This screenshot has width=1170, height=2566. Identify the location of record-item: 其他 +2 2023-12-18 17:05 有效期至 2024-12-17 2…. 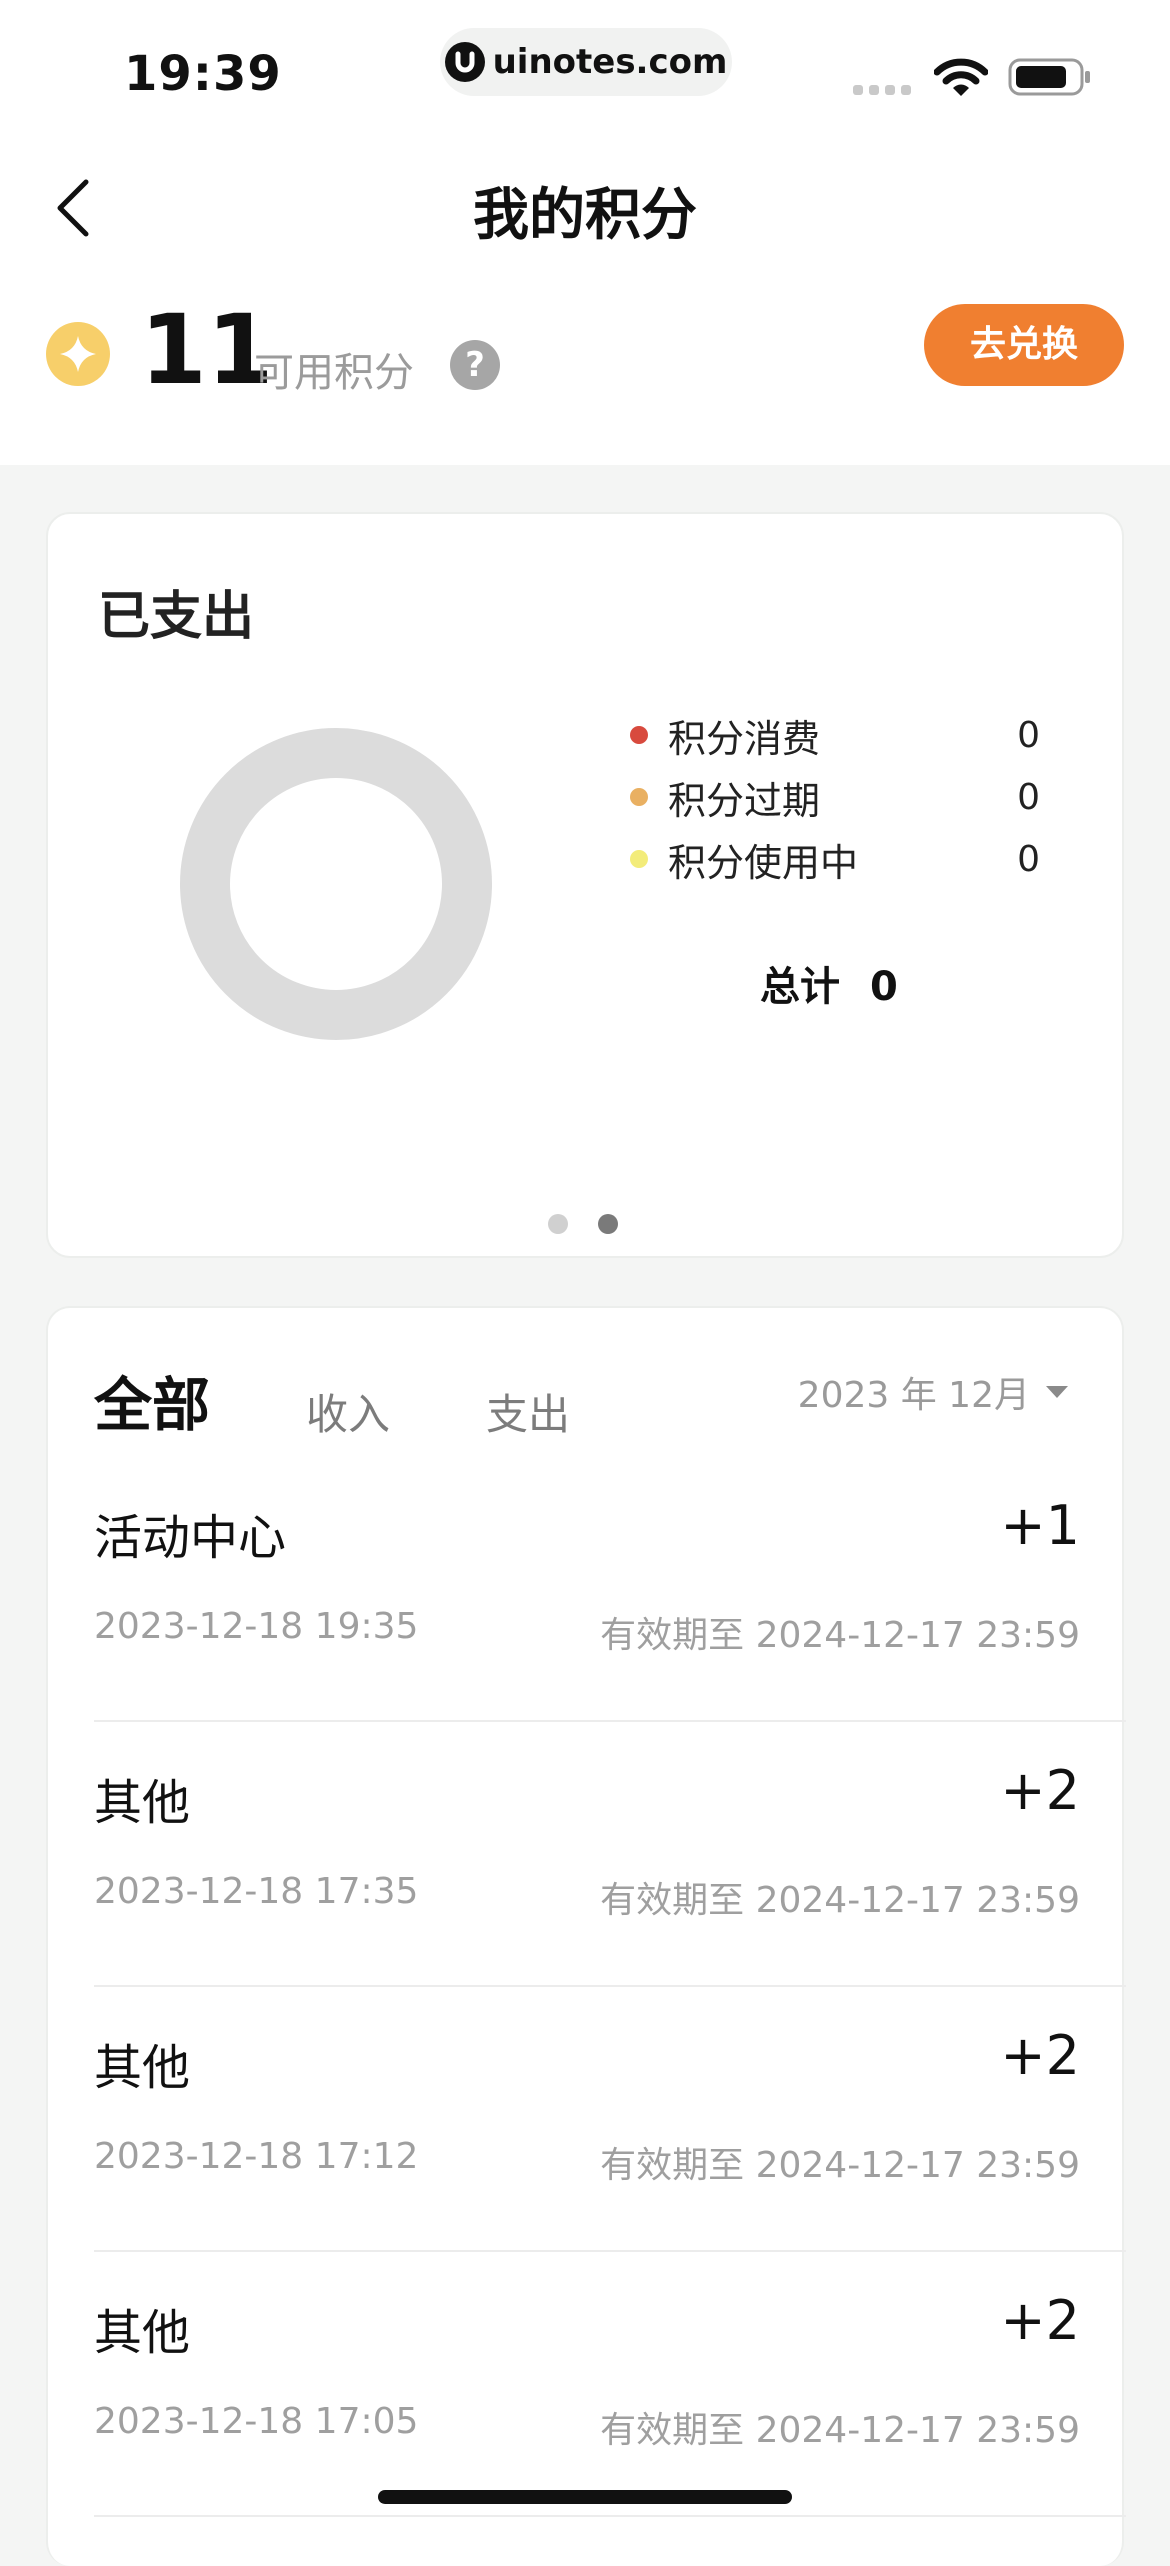
(610, 2385).